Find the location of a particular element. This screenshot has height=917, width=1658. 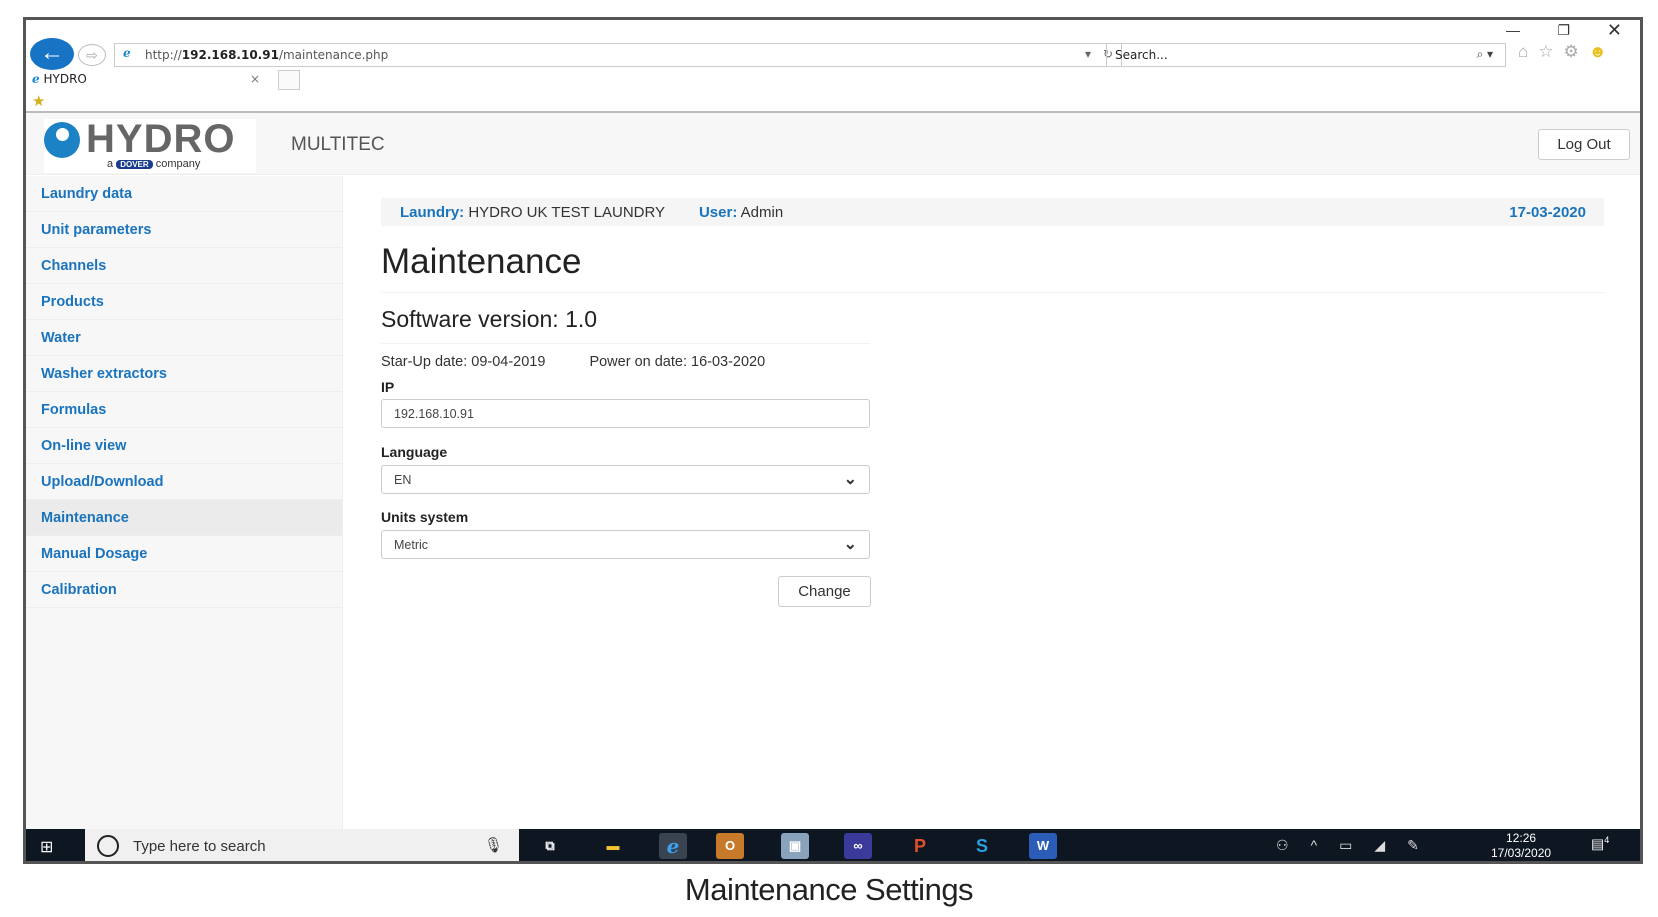

toolbar-icons: ⌂☆⚙☻ is located at coordinates (1567, 52).